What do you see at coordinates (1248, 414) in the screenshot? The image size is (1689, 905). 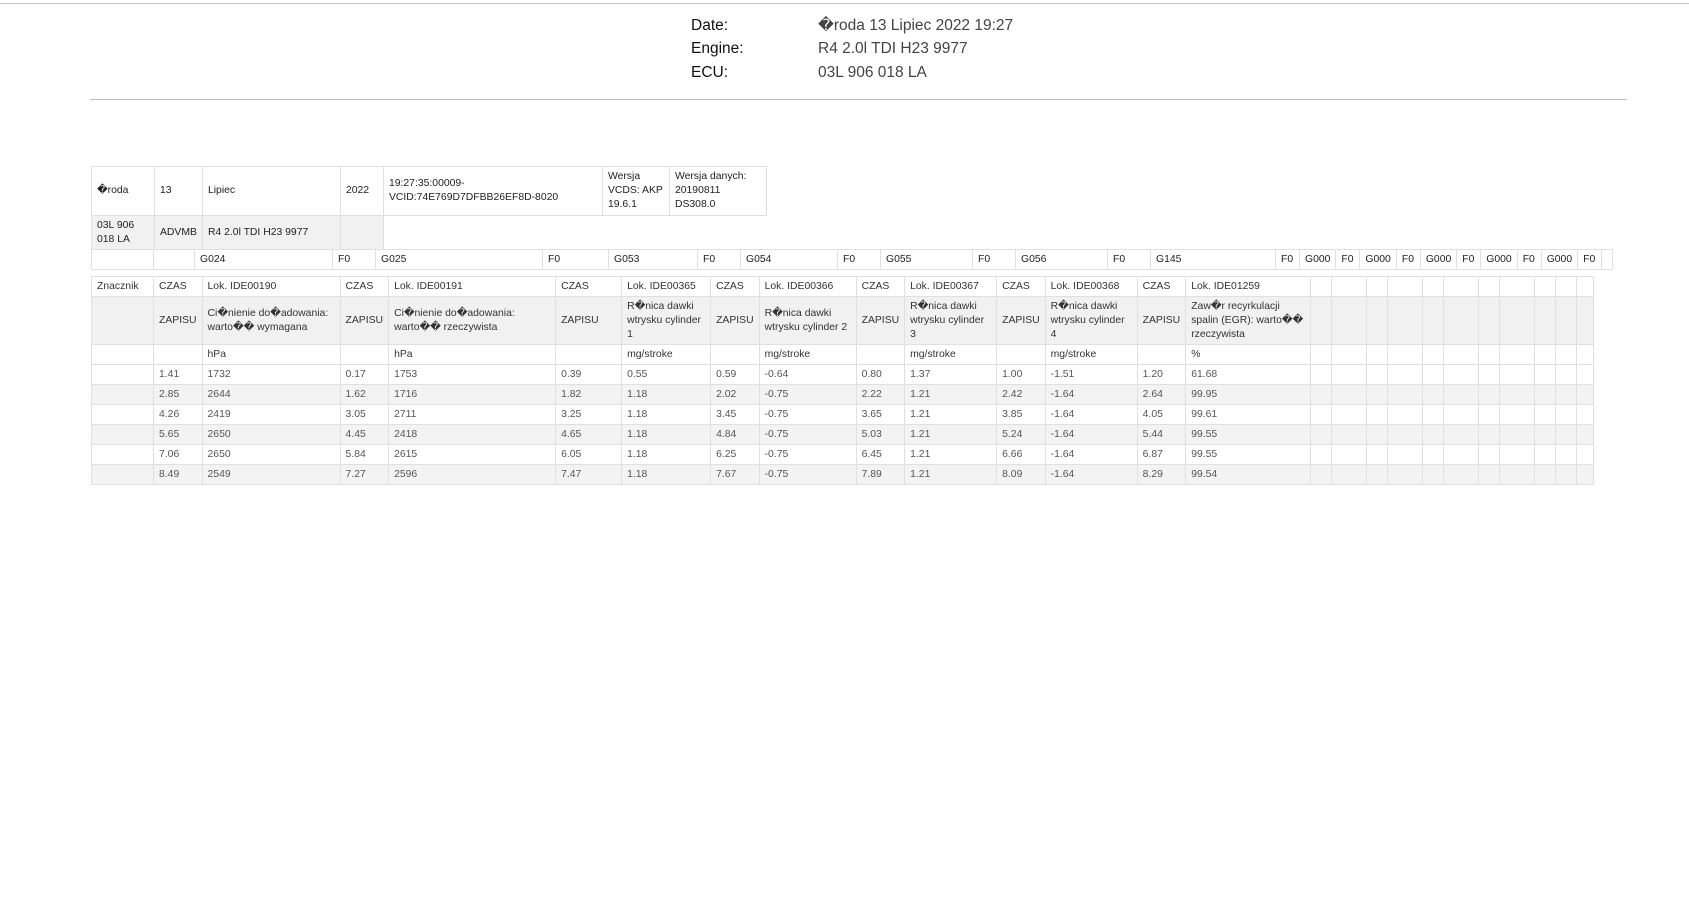 I see `cell: 99.61` at bounding box center [1248, 414].